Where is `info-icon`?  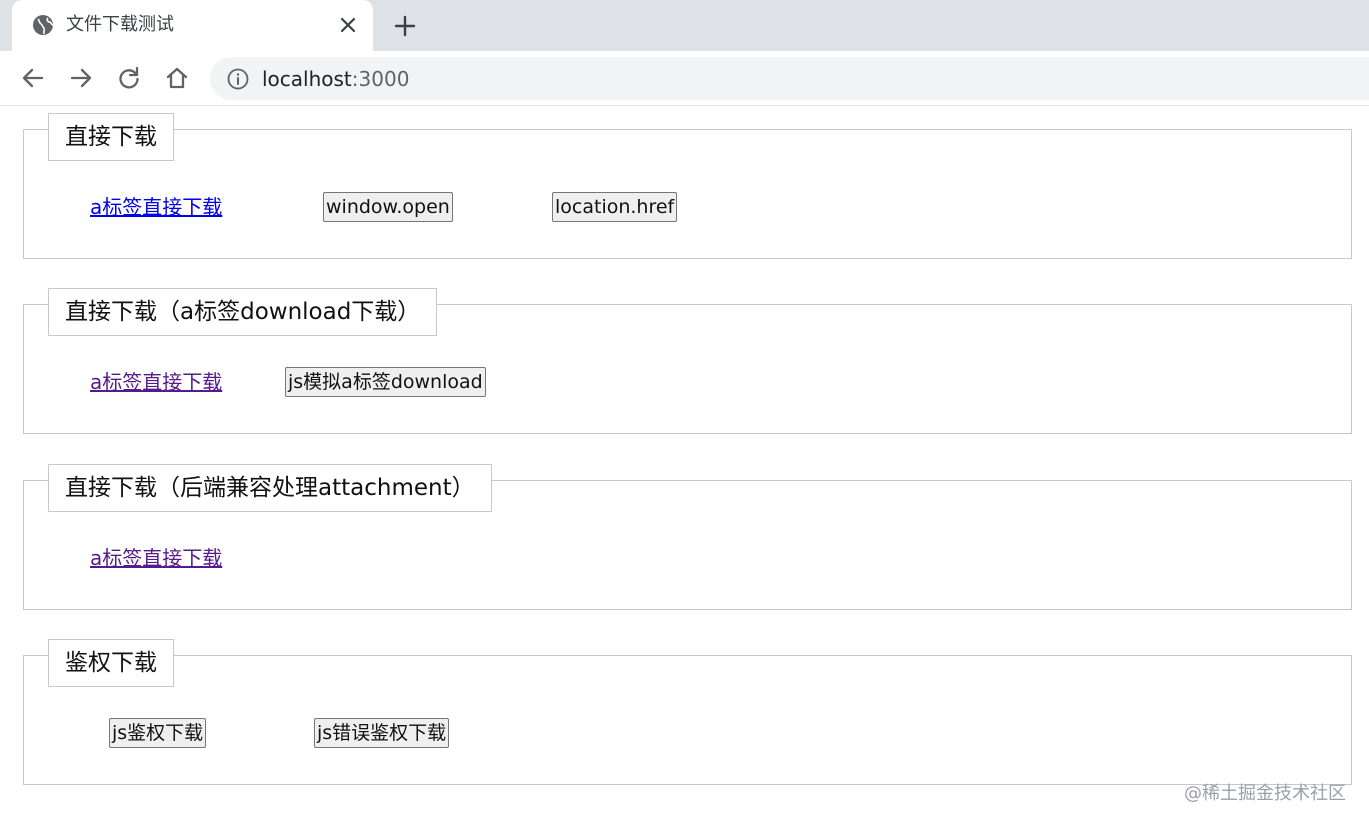 info-icon is located at coordinates (238, 79).